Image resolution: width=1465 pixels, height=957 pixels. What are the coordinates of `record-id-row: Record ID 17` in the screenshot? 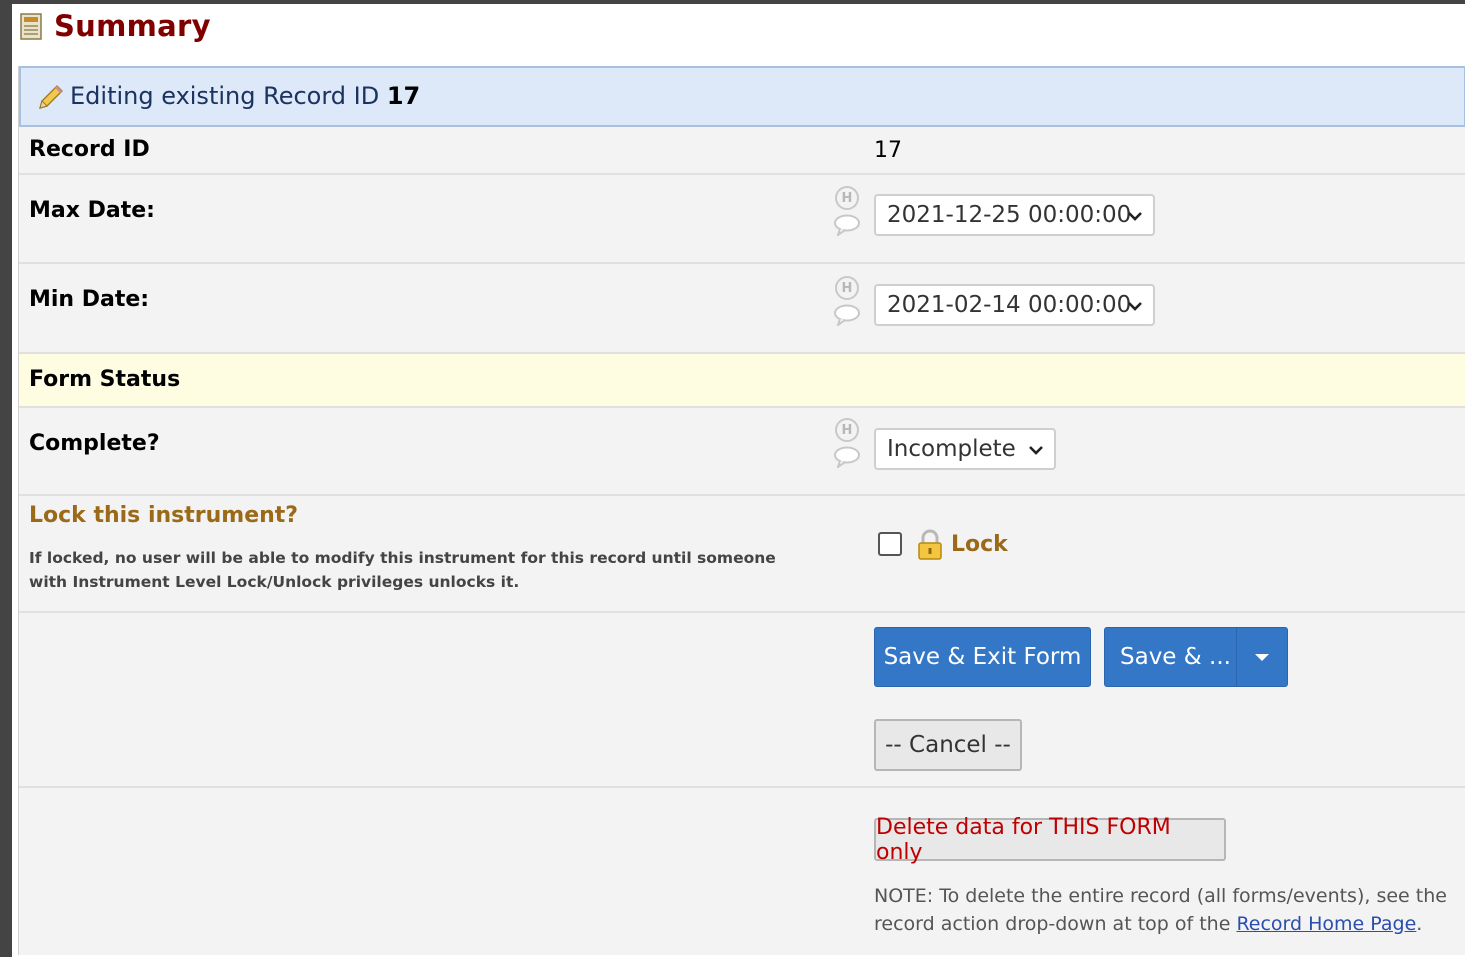 It's located at (742, 151).